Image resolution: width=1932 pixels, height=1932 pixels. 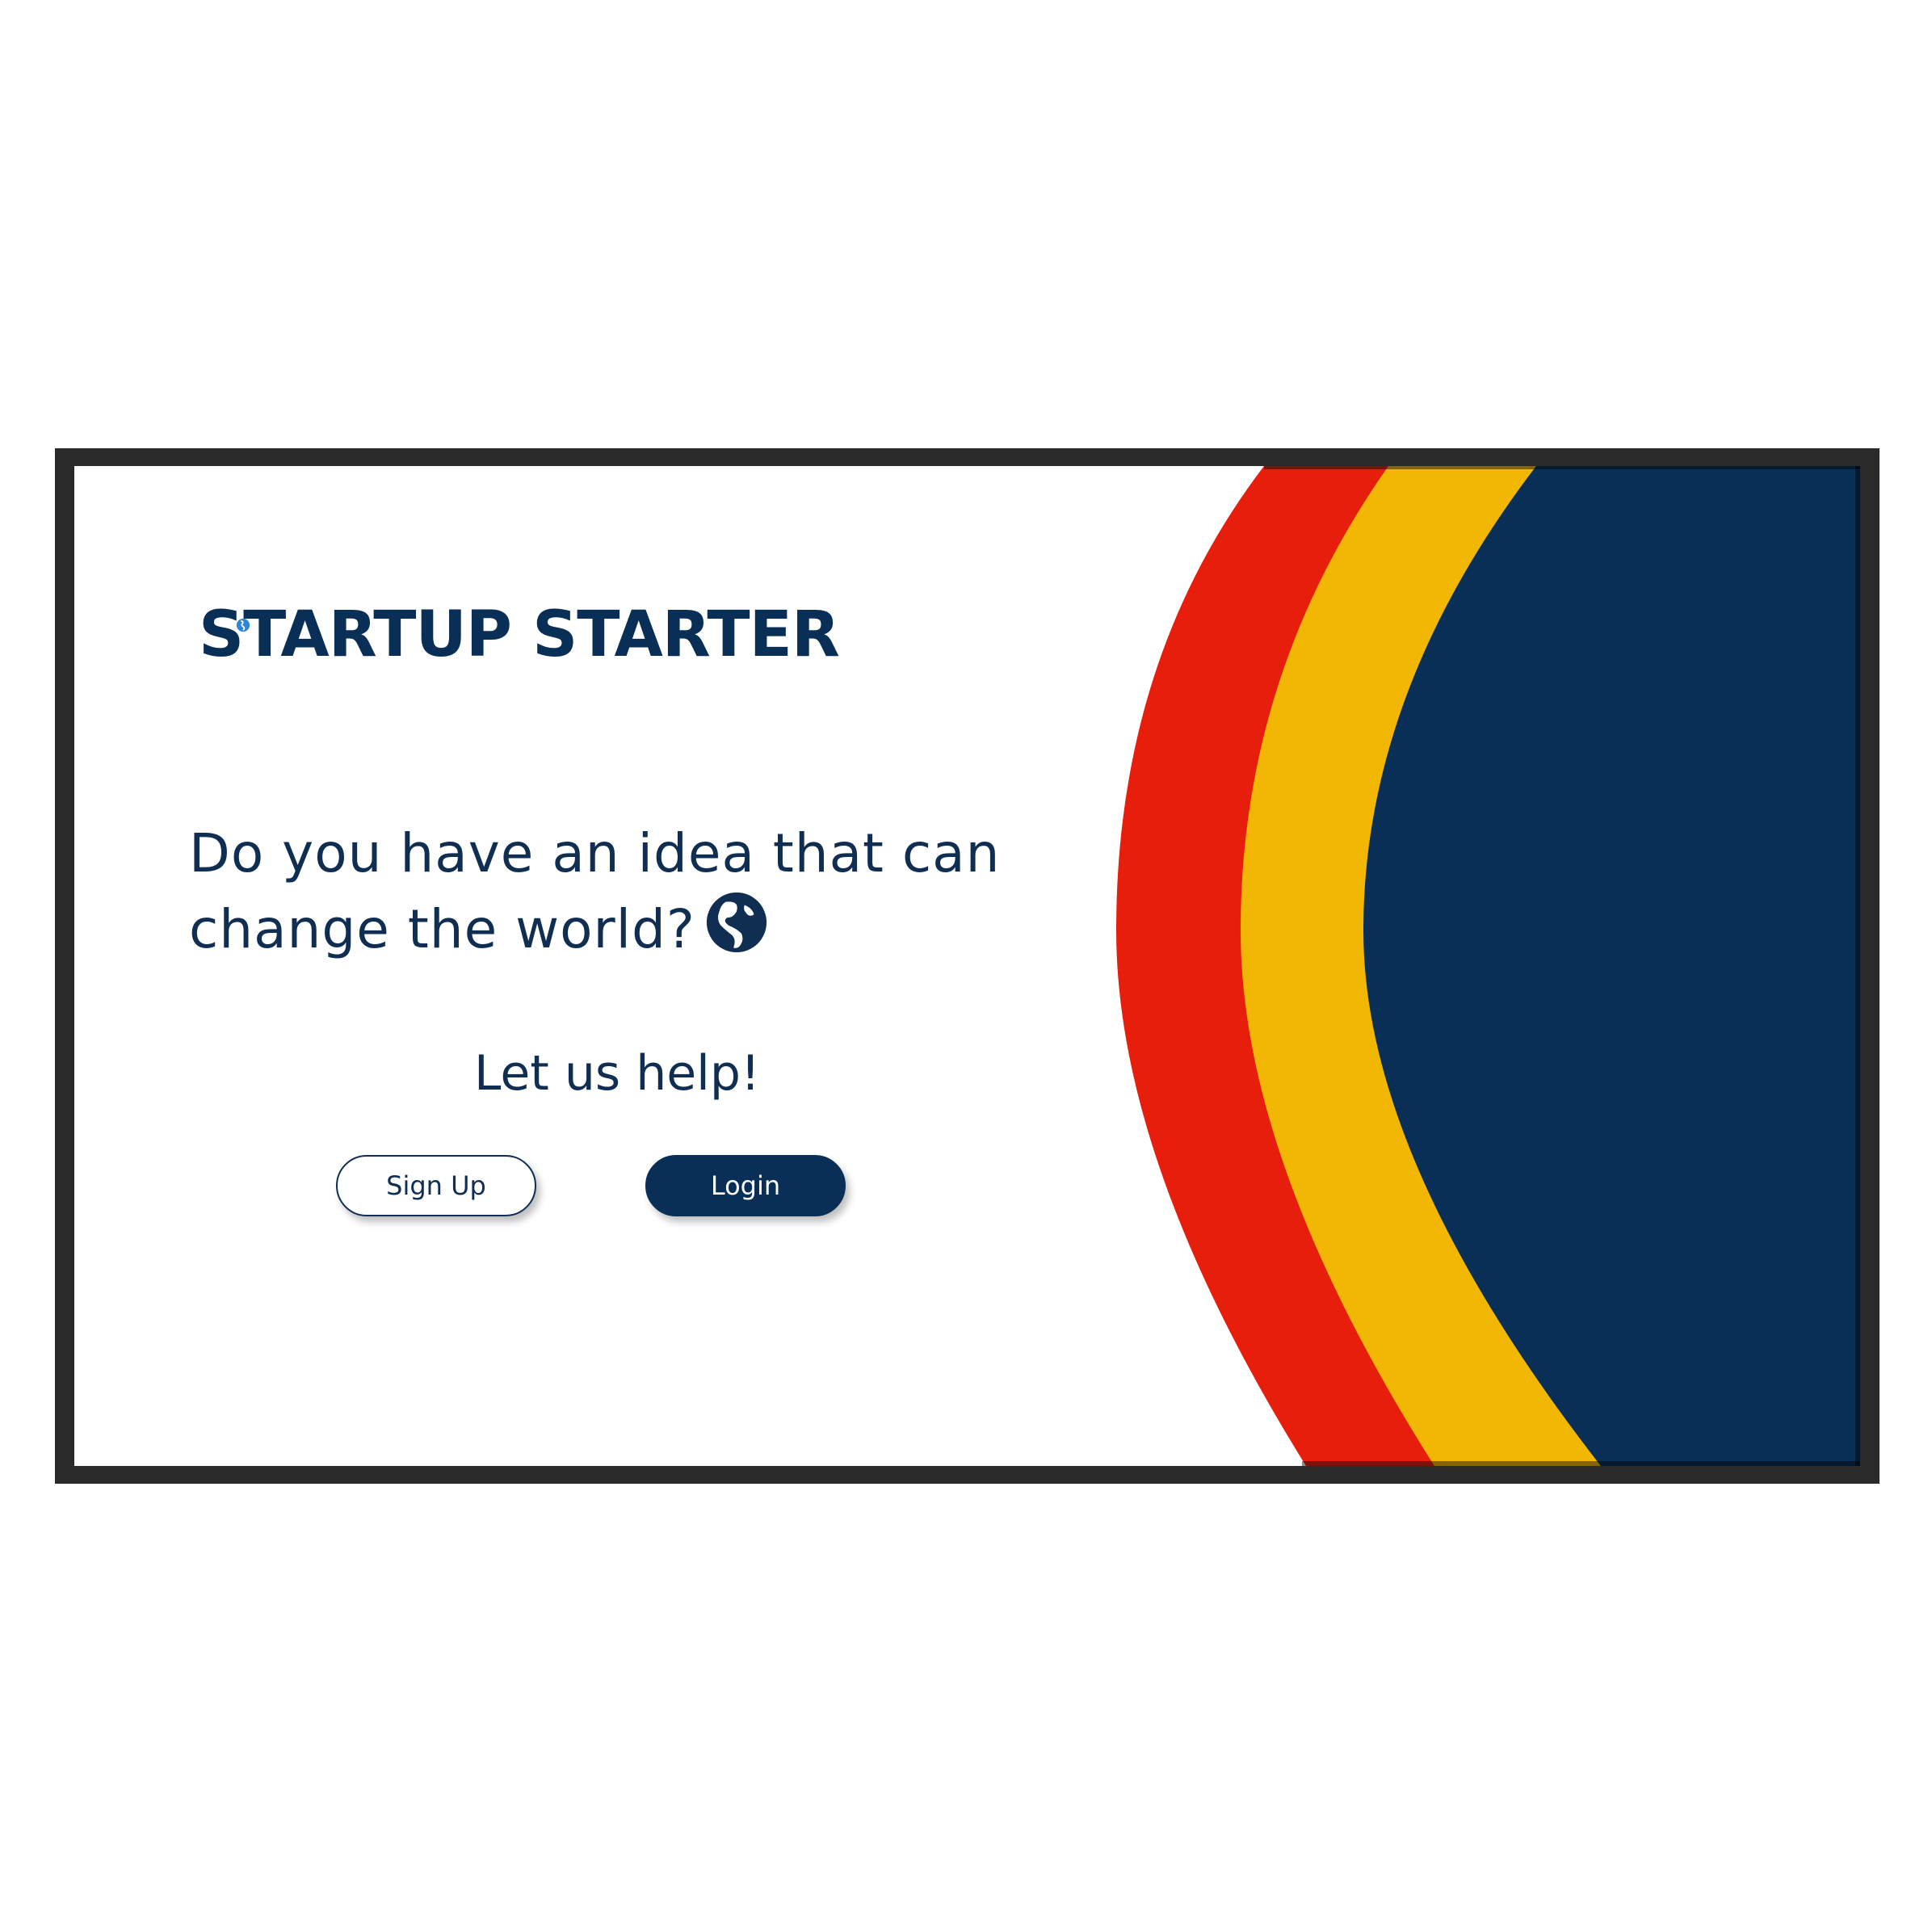 What do you see at coordinates (442, 929) in the screenshot?
I see `headline-line-2-text: change the world?` at bounding box center [442, 929].